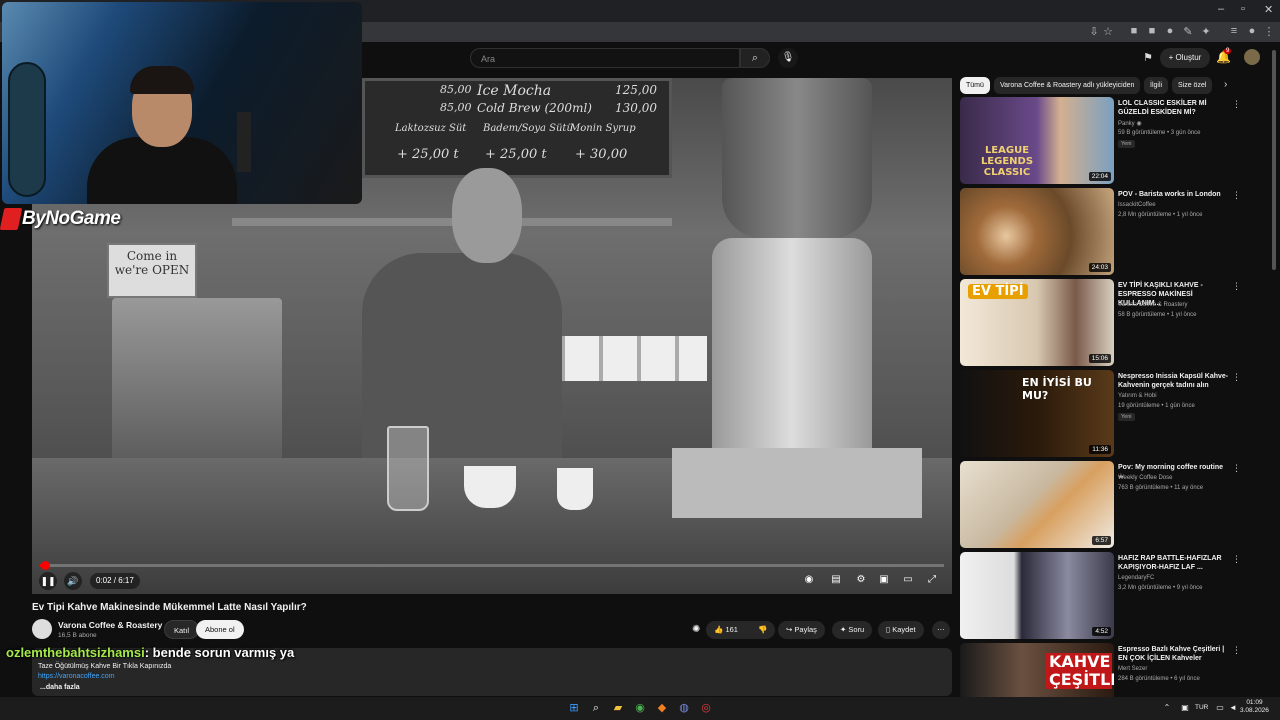 The image size is (1280, 720). What do you see at coordinates (975, 85) in the screenshot?
I see `chip-all: Tümü` at bounding box center [975, 85].